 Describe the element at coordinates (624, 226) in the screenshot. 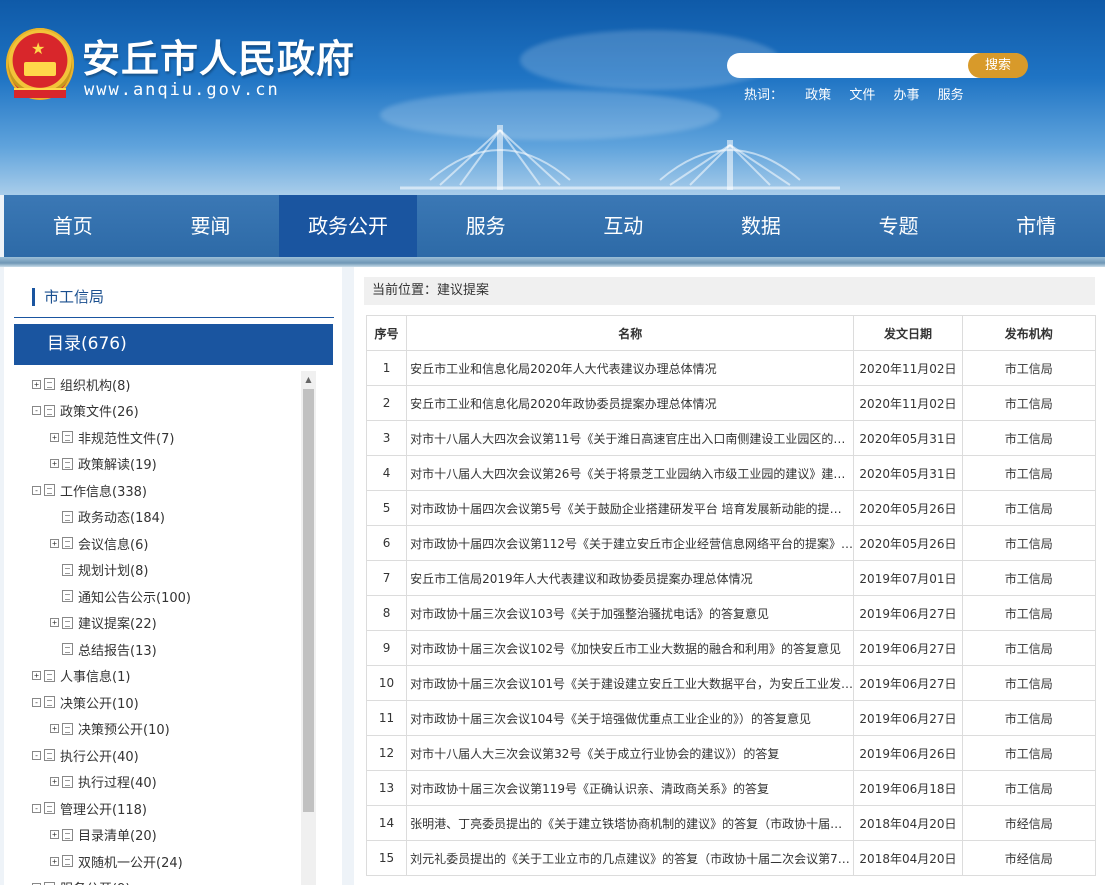

I see `nav-item-interaction: 互动` at that location.